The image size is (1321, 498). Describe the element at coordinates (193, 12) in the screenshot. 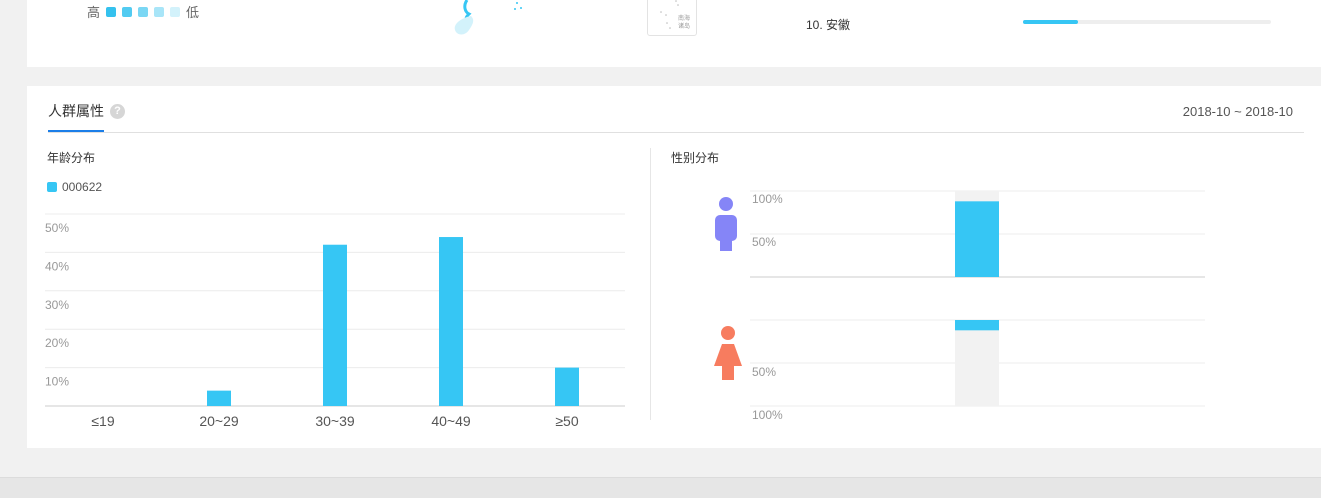

I see `legend-low-label: 低` at that location.